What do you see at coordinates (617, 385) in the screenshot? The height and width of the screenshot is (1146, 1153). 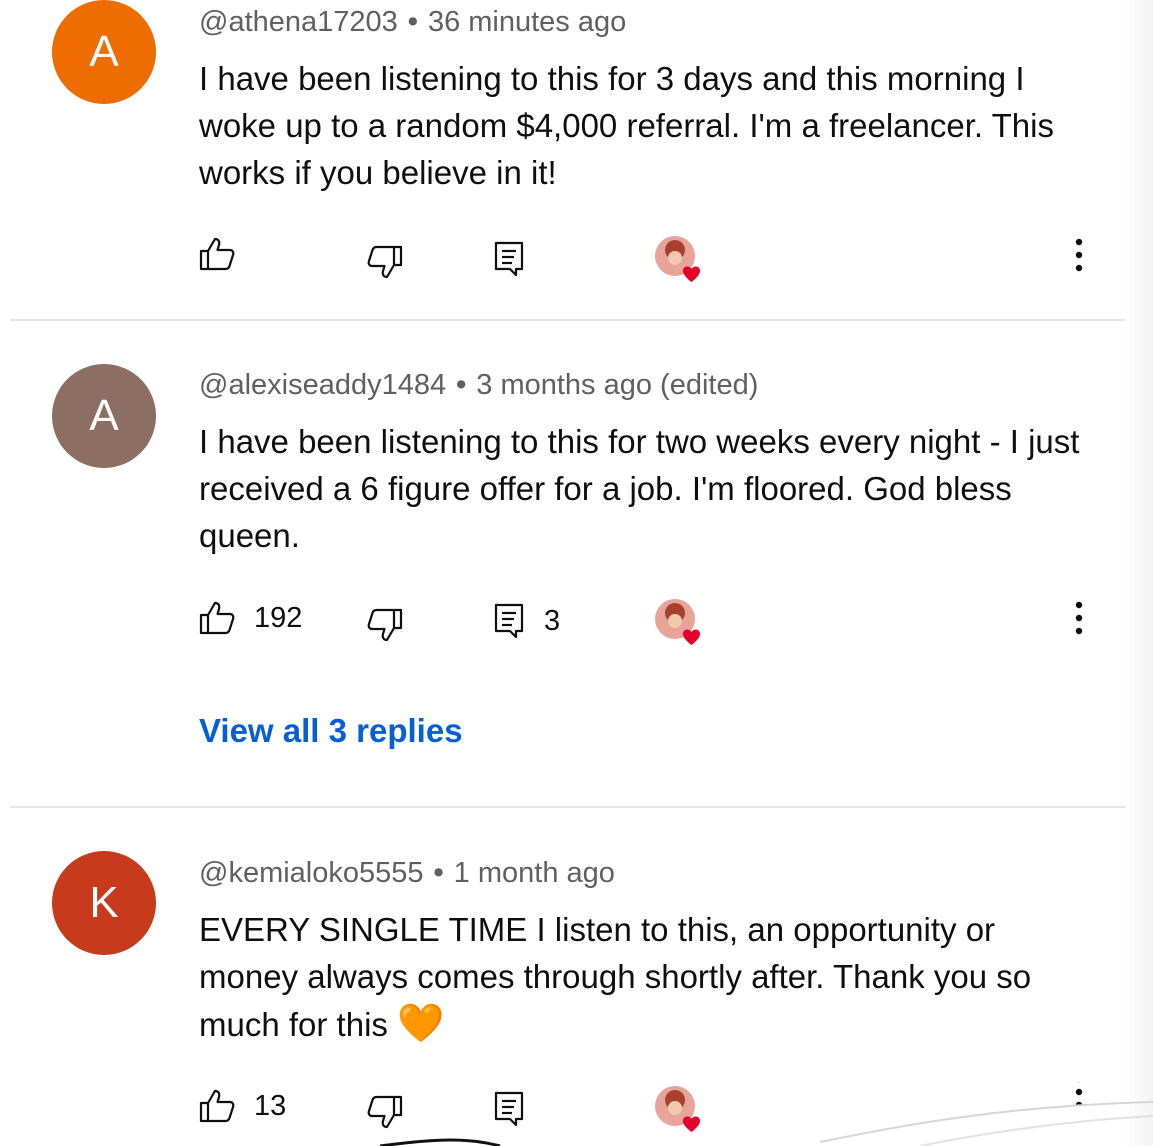 I see `comment-time: 3 months ago (edited)` at bounding box center [617, 385].